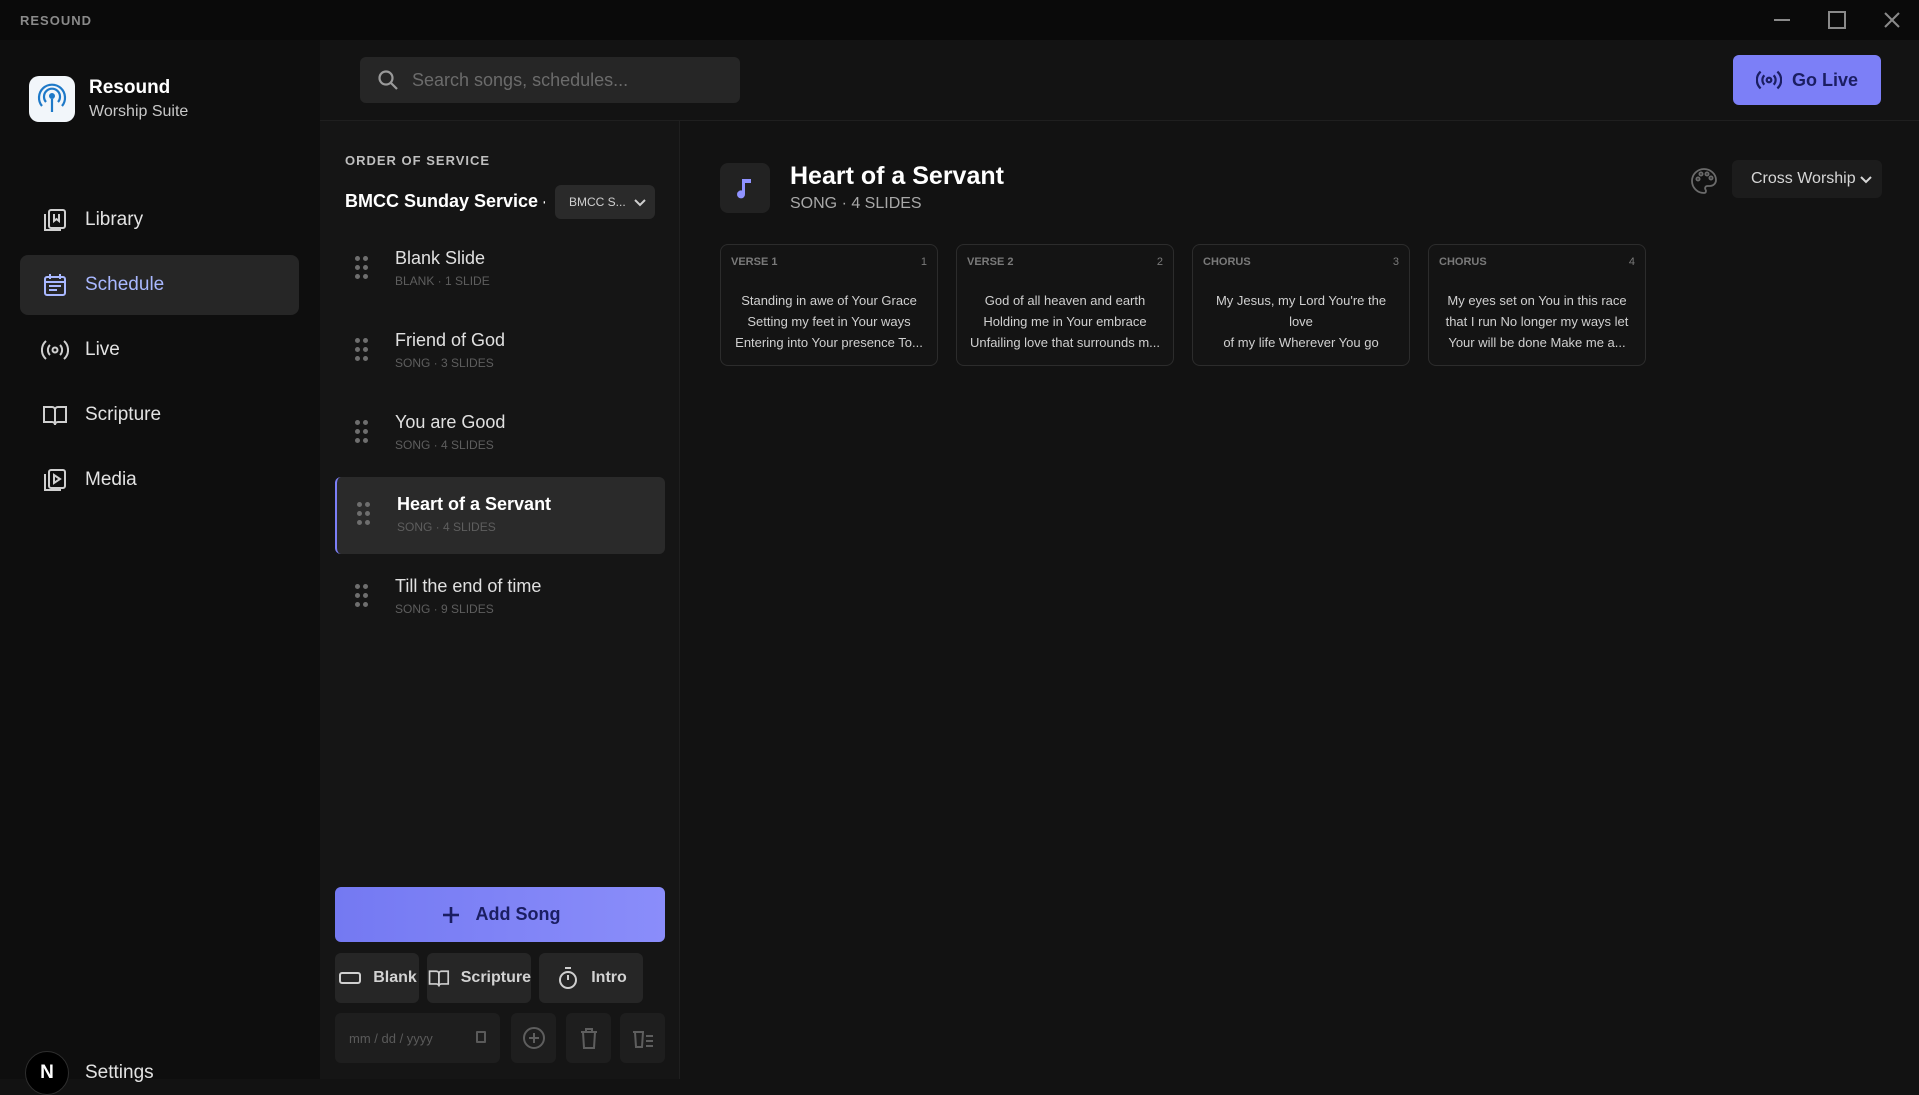 The width and height of the screenshot is (1919, 1095). I want to click on slide-number: 2, so click(1159, 262).